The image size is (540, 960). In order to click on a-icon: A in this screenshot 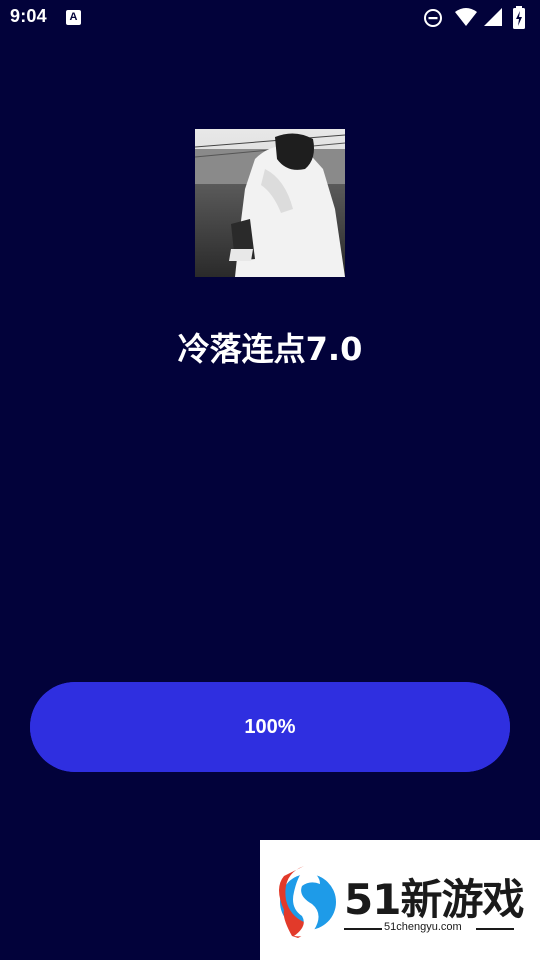, I will do `click(73, 17)`.